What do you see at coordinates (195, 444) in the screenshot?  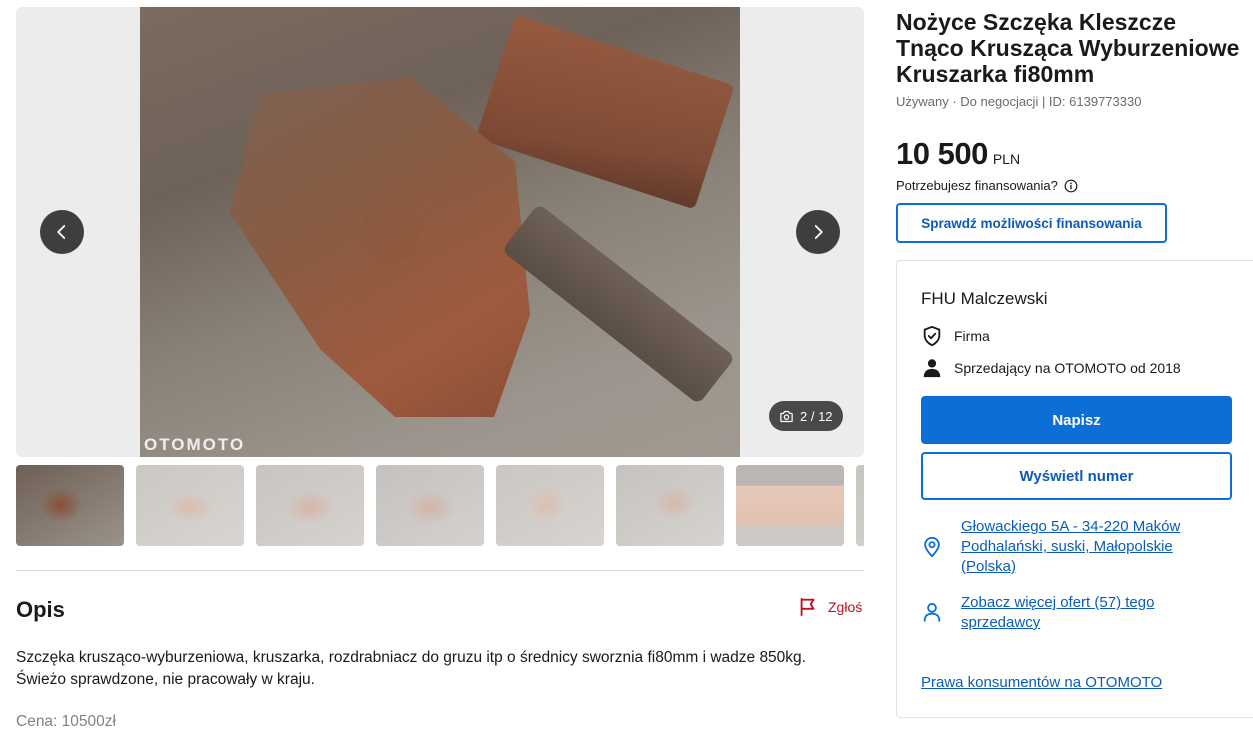 I see `photo-watermark: OTOMOTO` at bounding box center [195, 444].